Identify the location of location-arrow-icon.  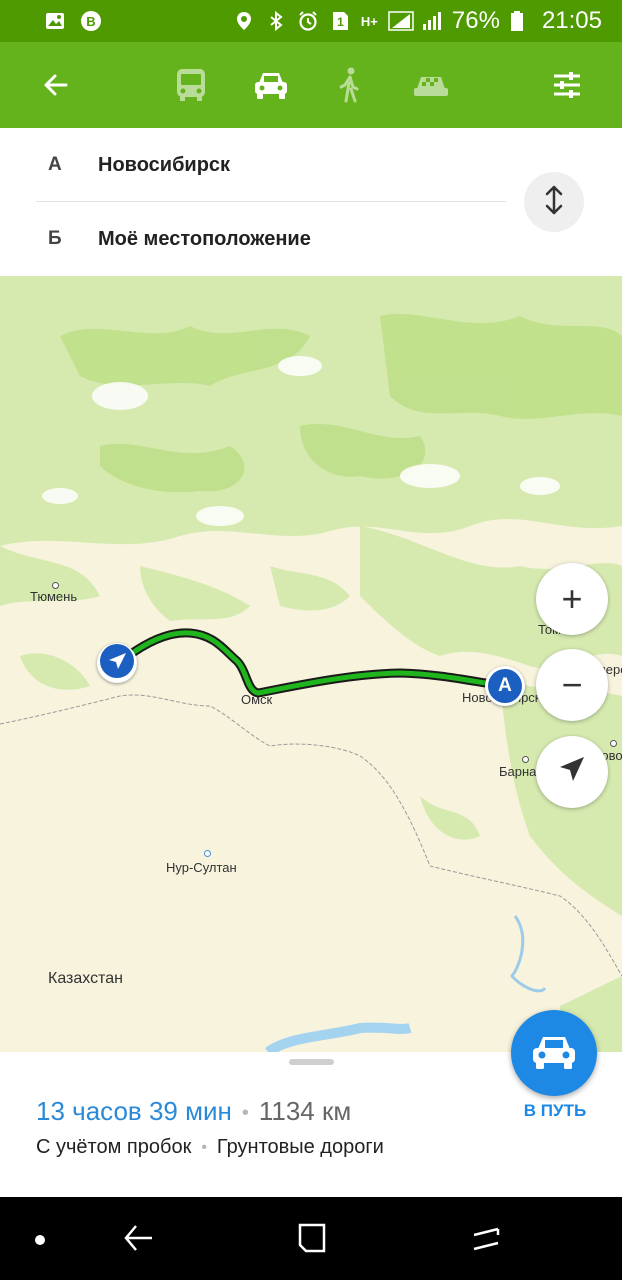
(572, 772).